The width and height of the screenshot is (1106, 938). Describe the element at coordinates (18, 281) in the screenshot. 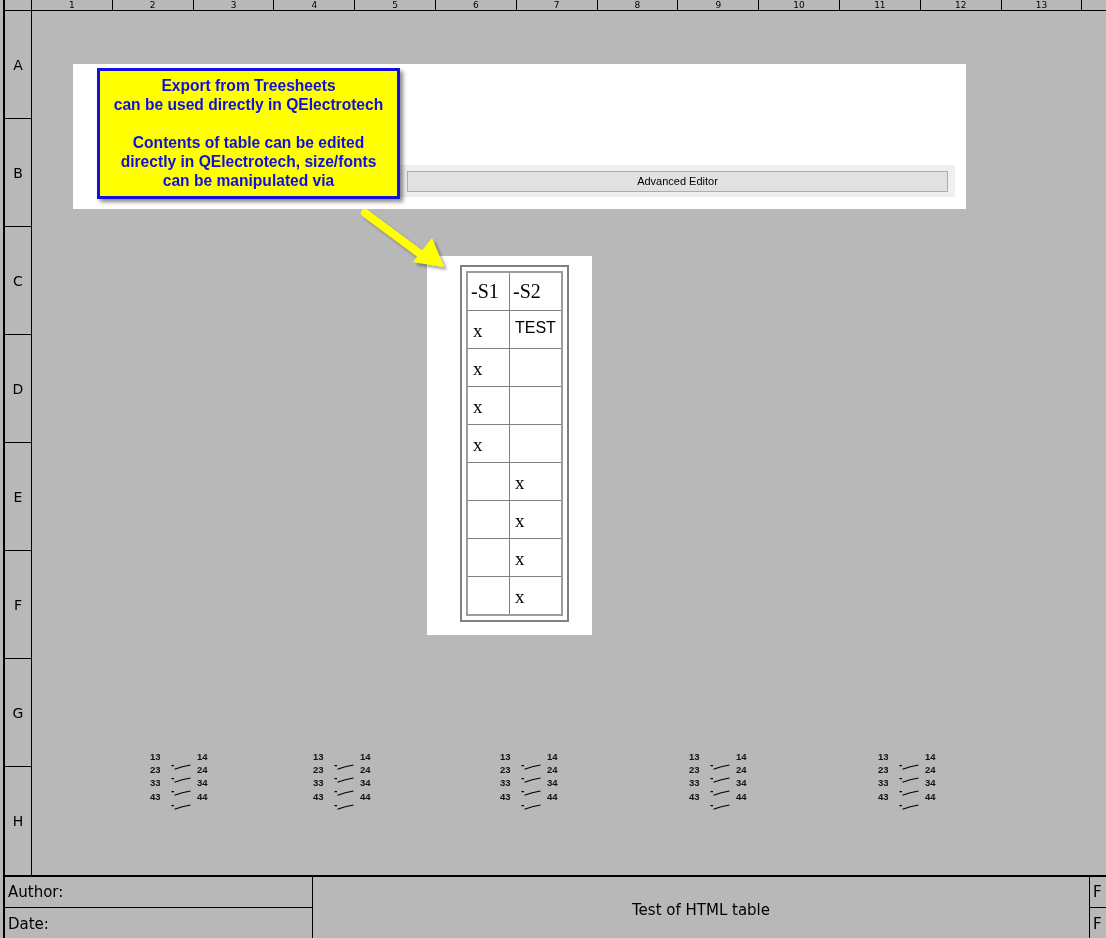

I see `ruler-row-label: C` at that location.